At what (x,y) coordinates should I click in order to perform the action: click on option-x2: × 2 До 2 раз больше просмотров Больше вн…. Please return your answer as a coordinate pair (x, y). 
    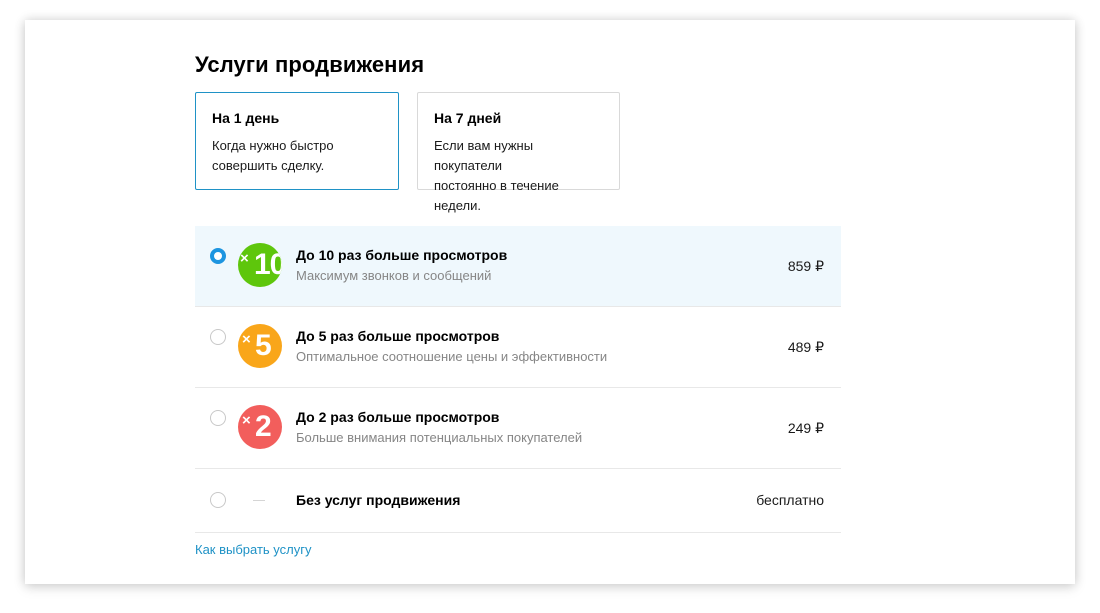
    Looking at the image, I should click on (518, 428).